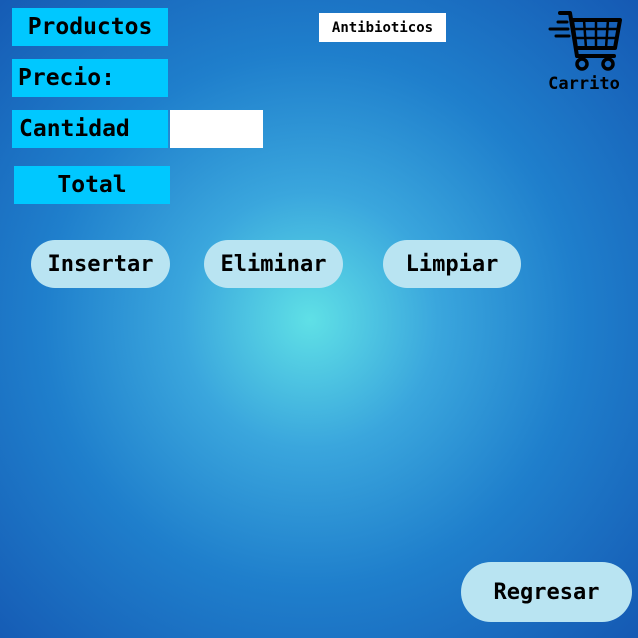 This screenshot has height=638, width=638. Describe the element at coordinates (585, 41) in the screenshot. I see `shopping-cart-icon` at that location.